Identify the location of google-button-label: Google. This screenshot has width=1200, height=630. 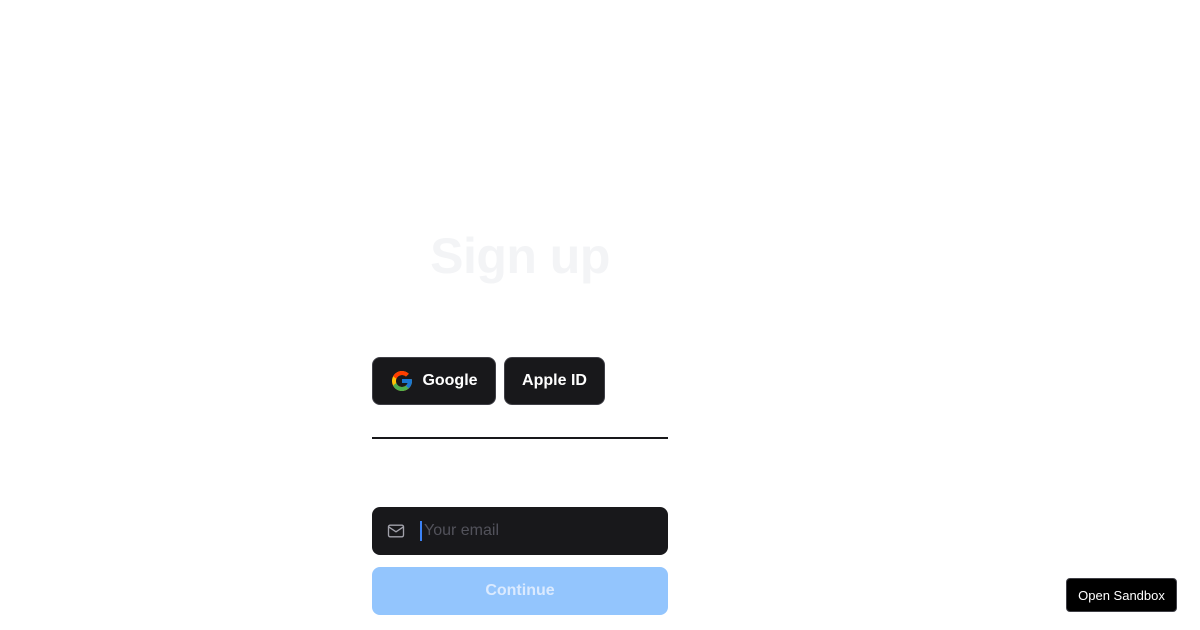
(450, 380).